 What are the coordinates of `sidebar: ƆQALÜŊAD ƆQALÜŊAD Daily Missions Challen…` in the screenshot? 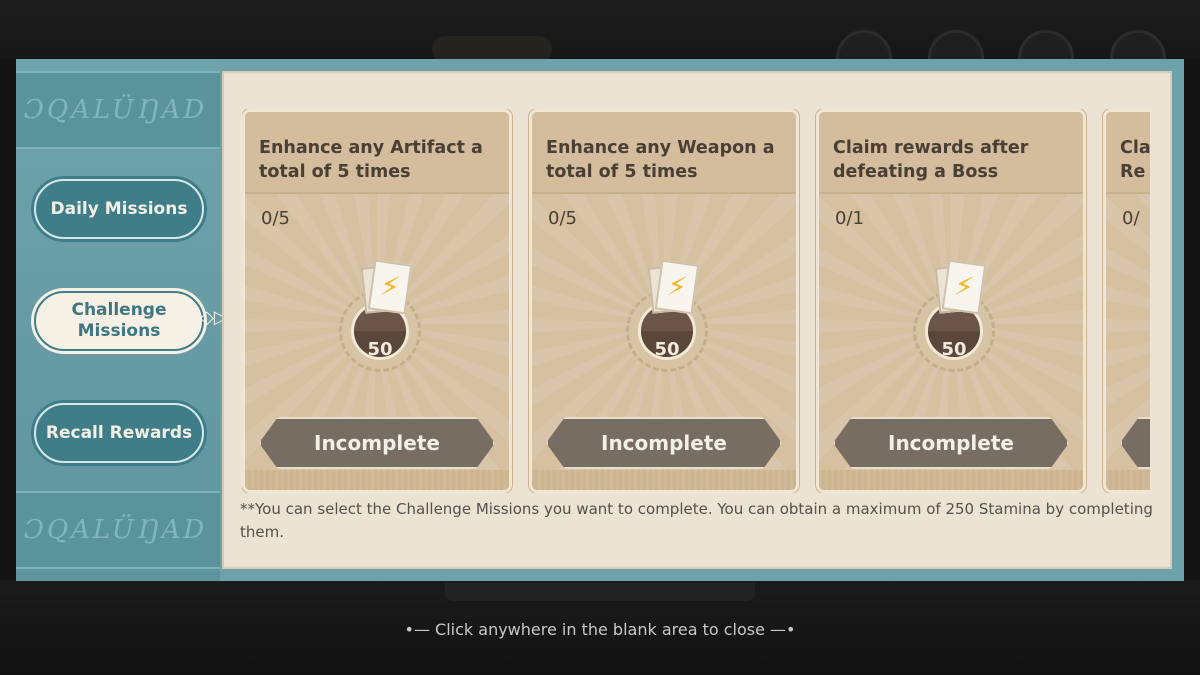 It's located at (122, 320).